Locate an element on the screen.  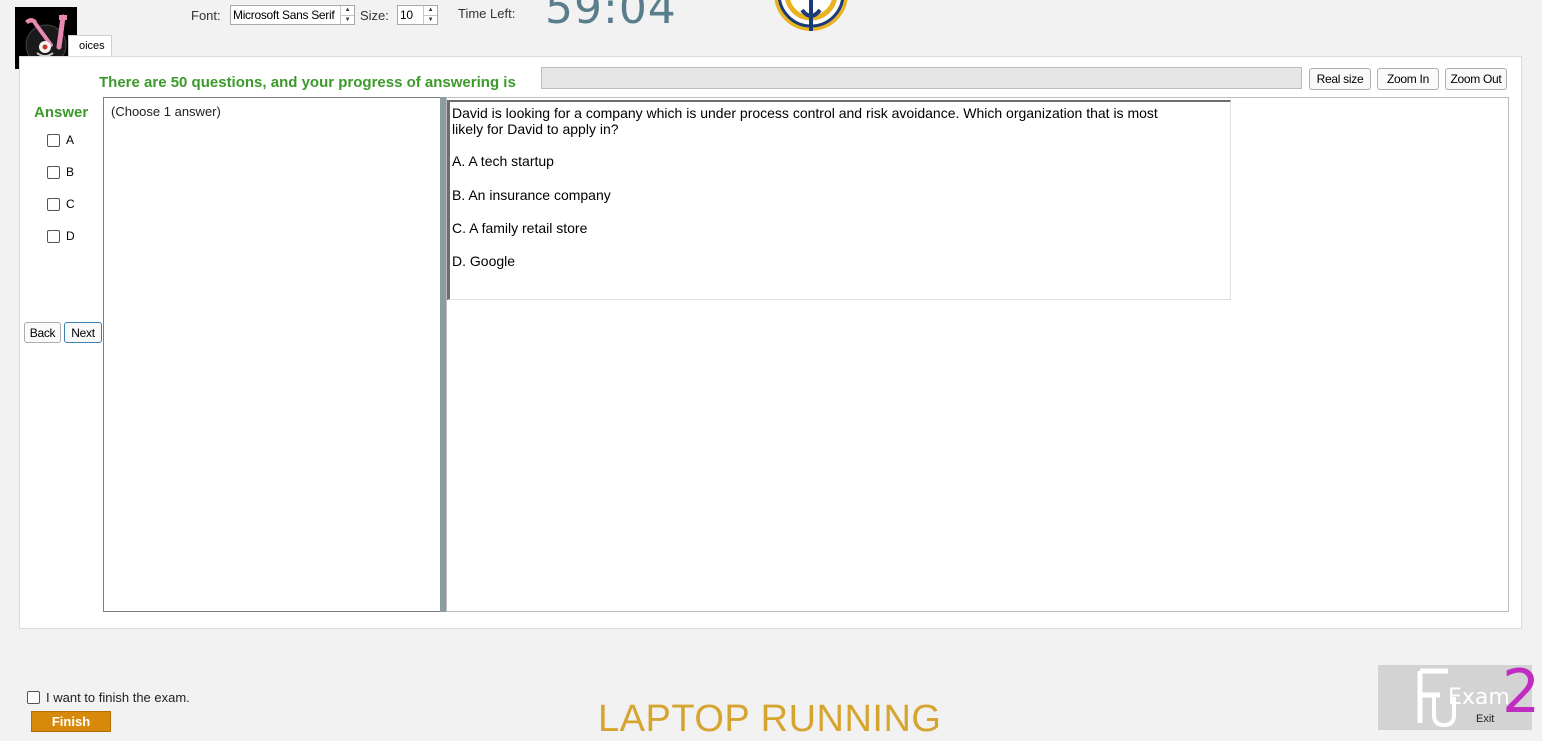
zoom-out-button: Zoom Out is located at coordinates (1476, 79).